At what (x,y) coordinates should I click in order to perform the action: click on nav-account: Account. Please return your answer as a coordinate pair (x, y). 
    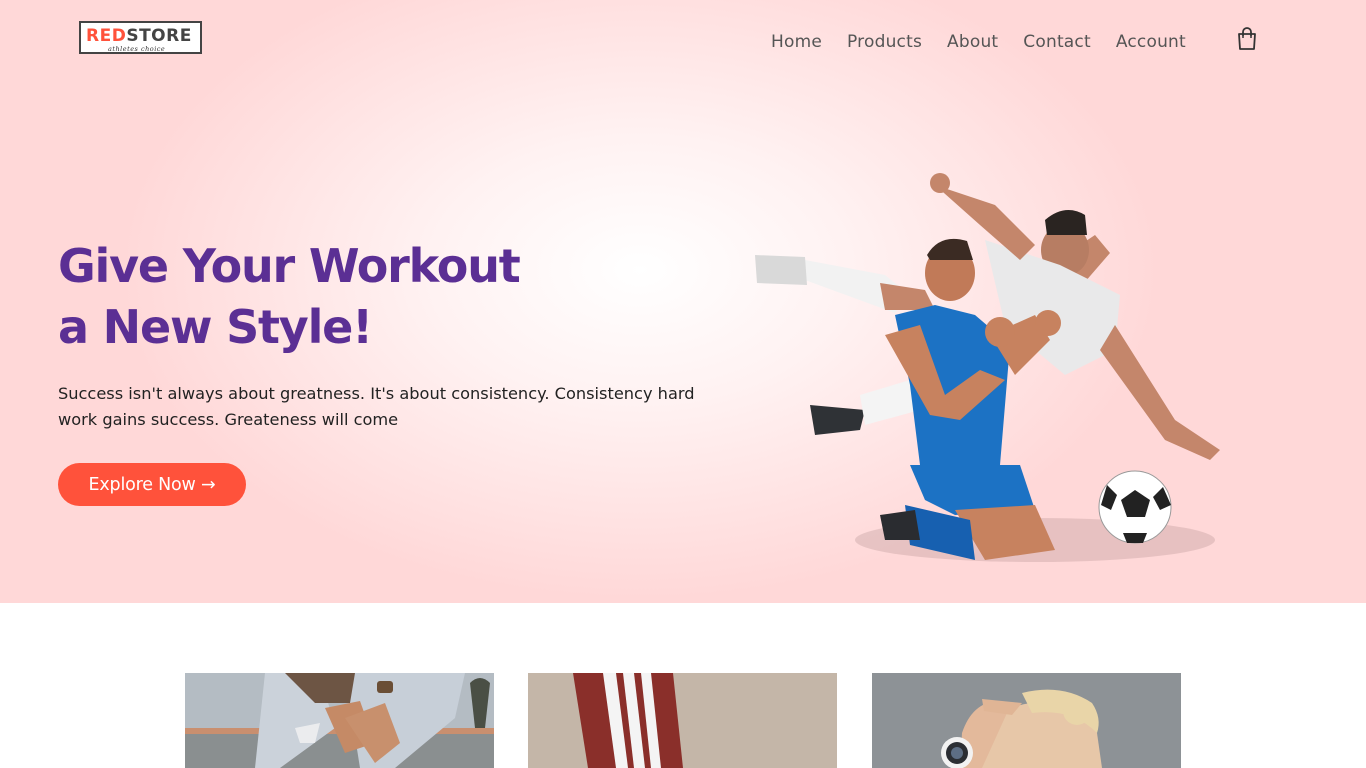
    Looking at the image, I should click on (1151, 42).